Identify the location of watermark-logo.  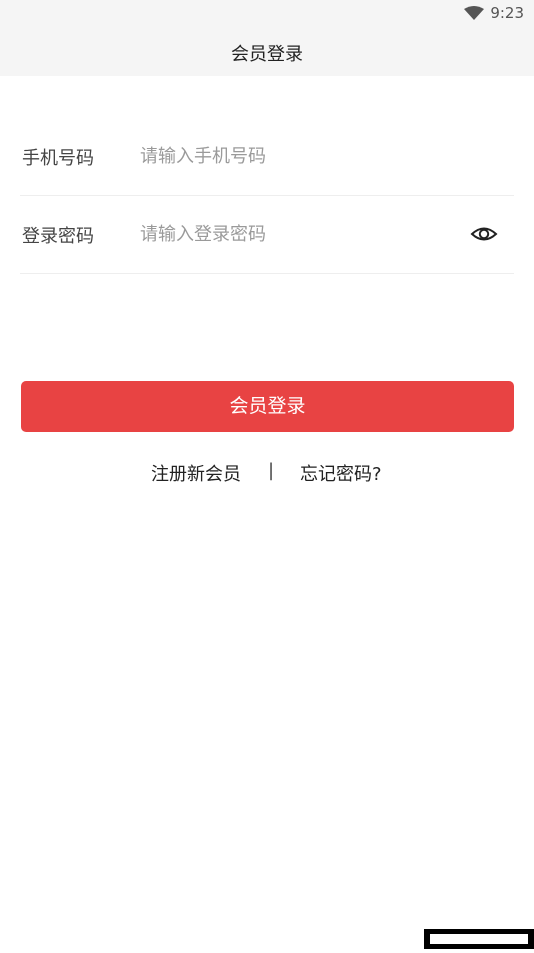
(479, 939).